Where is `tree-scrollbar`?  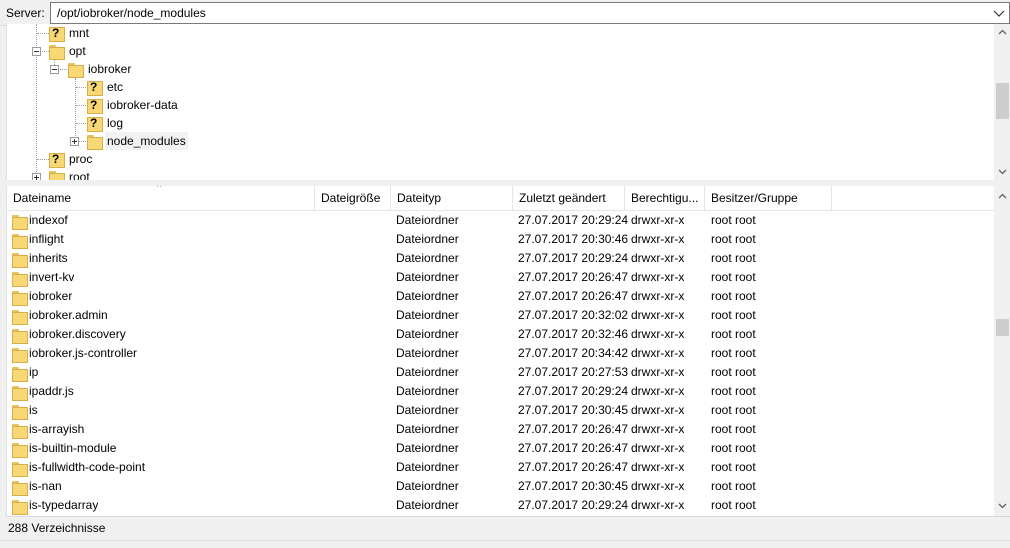 tree-scrollbar is located at coordinates (1002, 102).